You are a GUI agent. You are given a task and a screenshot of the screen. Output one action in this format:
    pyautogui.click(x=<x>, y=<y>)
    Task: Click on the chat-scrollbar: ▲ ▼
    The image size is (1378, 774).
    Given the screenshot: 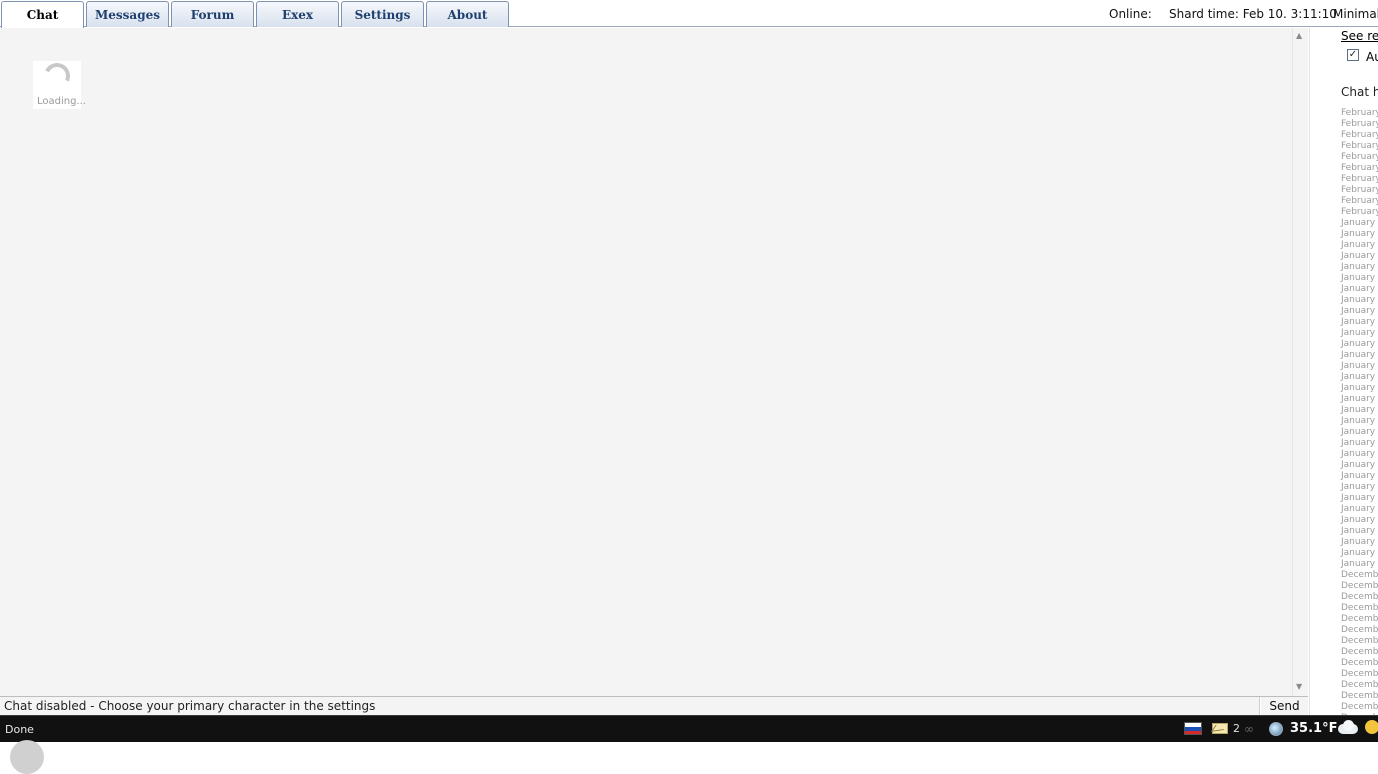 What is the action you would take?
    pyautogui.click(x=1300, y=362)
    